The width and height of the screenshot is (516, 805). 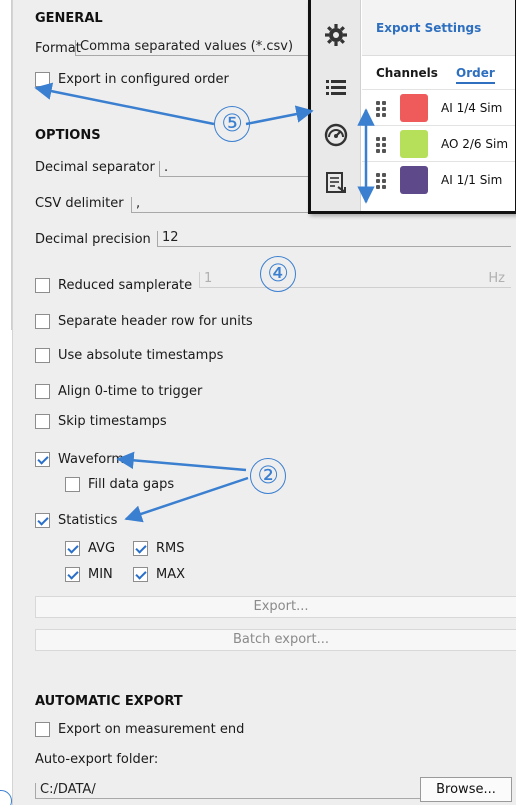 What do you see at coordinates (131, 484) in the screenshot?
I see `fill-gaps-label: Fill data gaps` at bounding box center [131, 484].